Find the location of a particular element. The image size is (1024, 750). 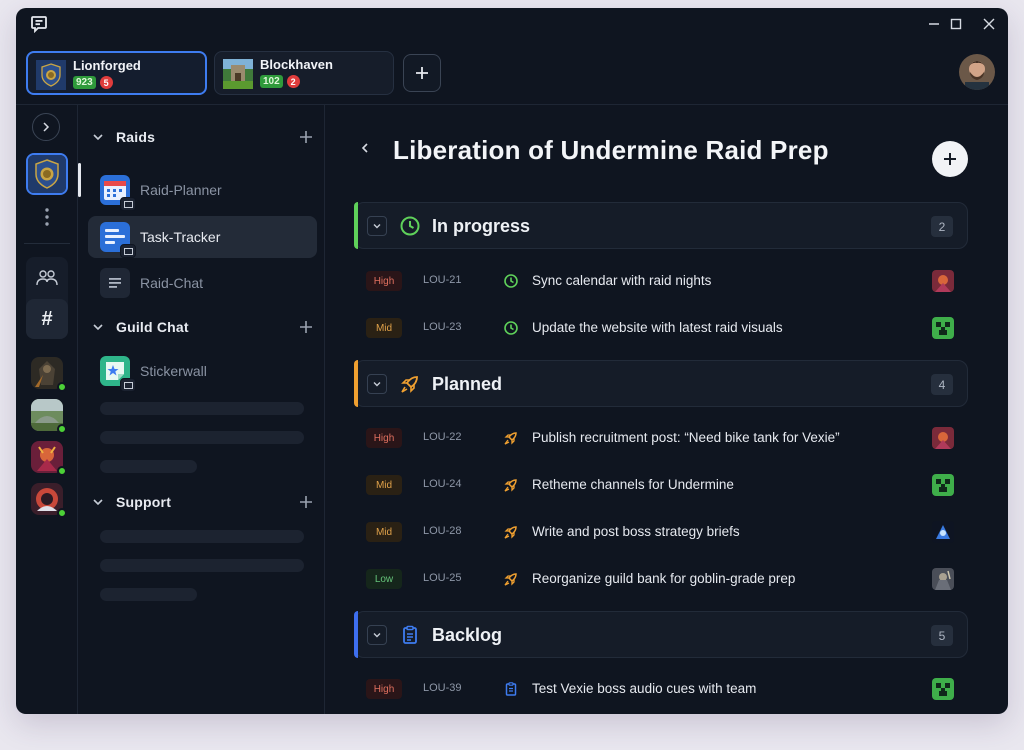

block-castle-icon is located at coordinates (238, 74).